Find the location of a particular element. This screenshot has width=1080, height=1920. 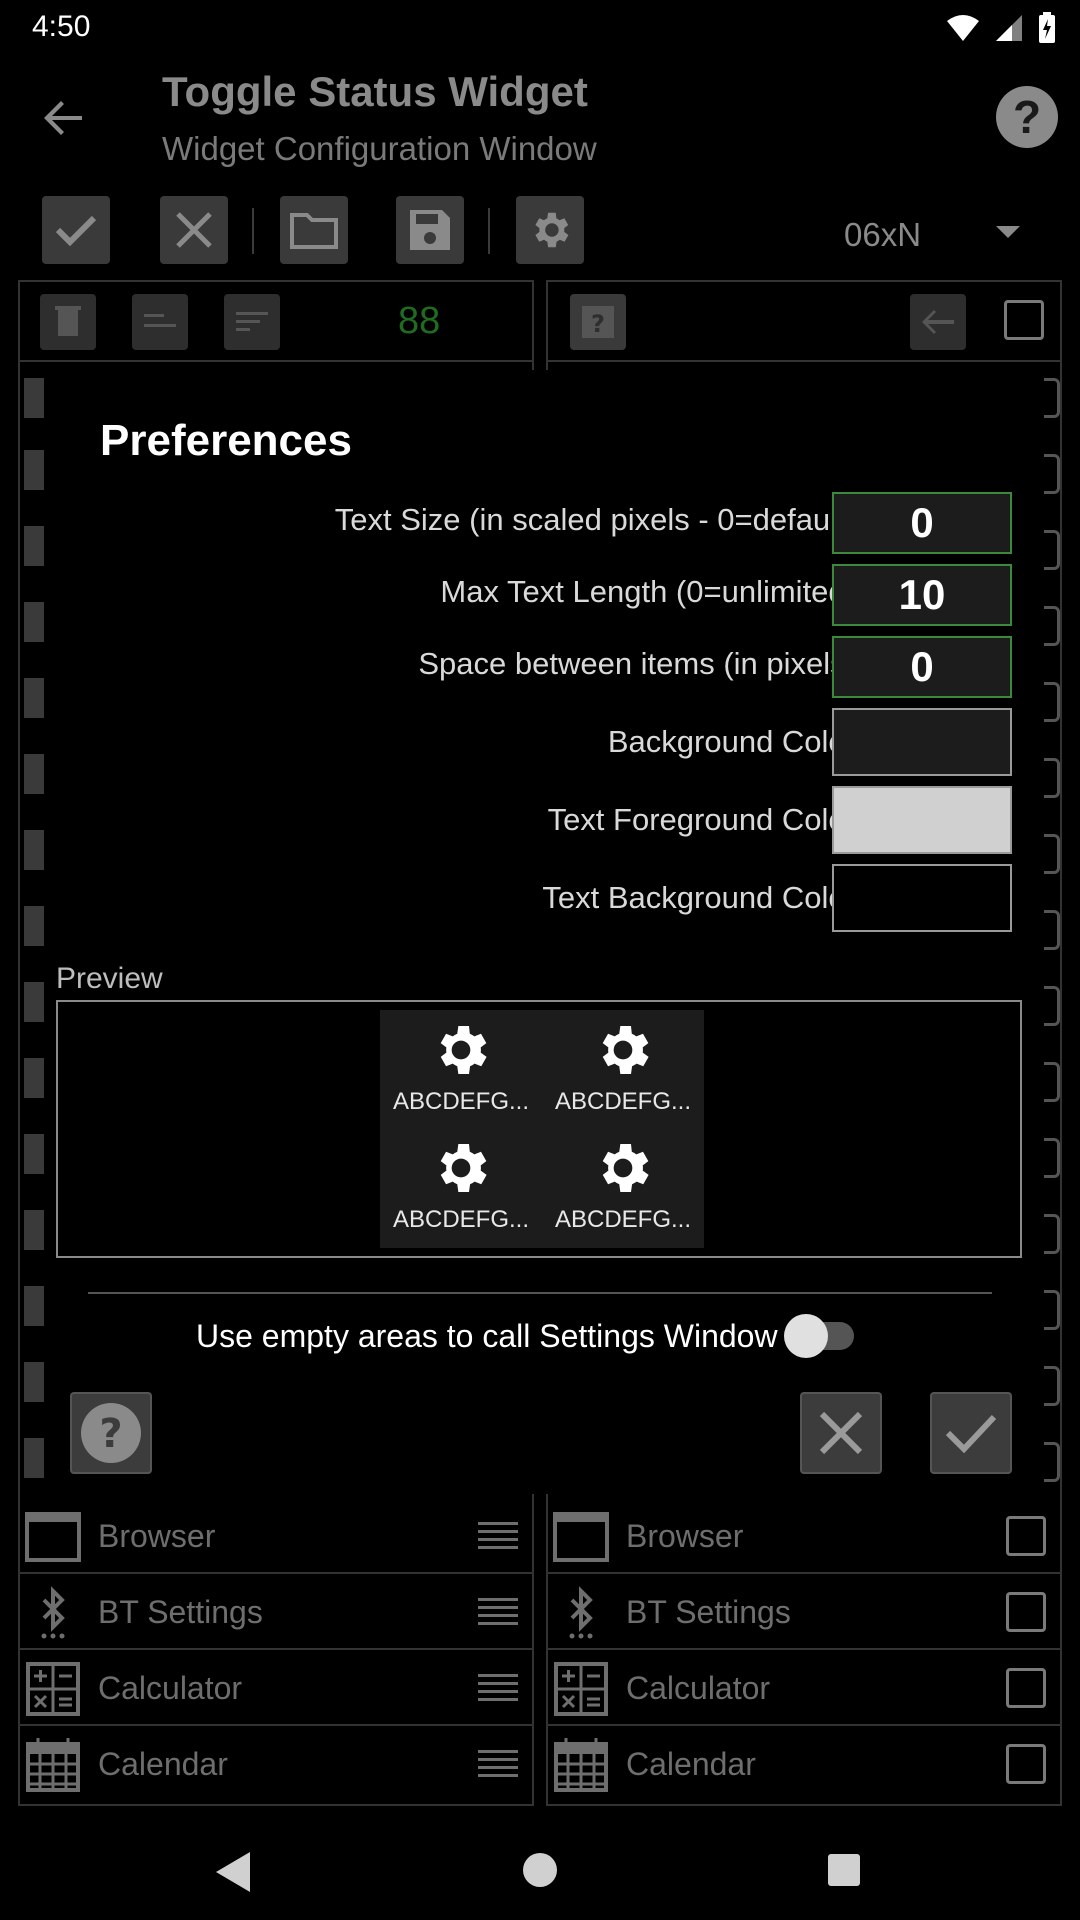

align-left-icon is located at coordinates (160, 320).